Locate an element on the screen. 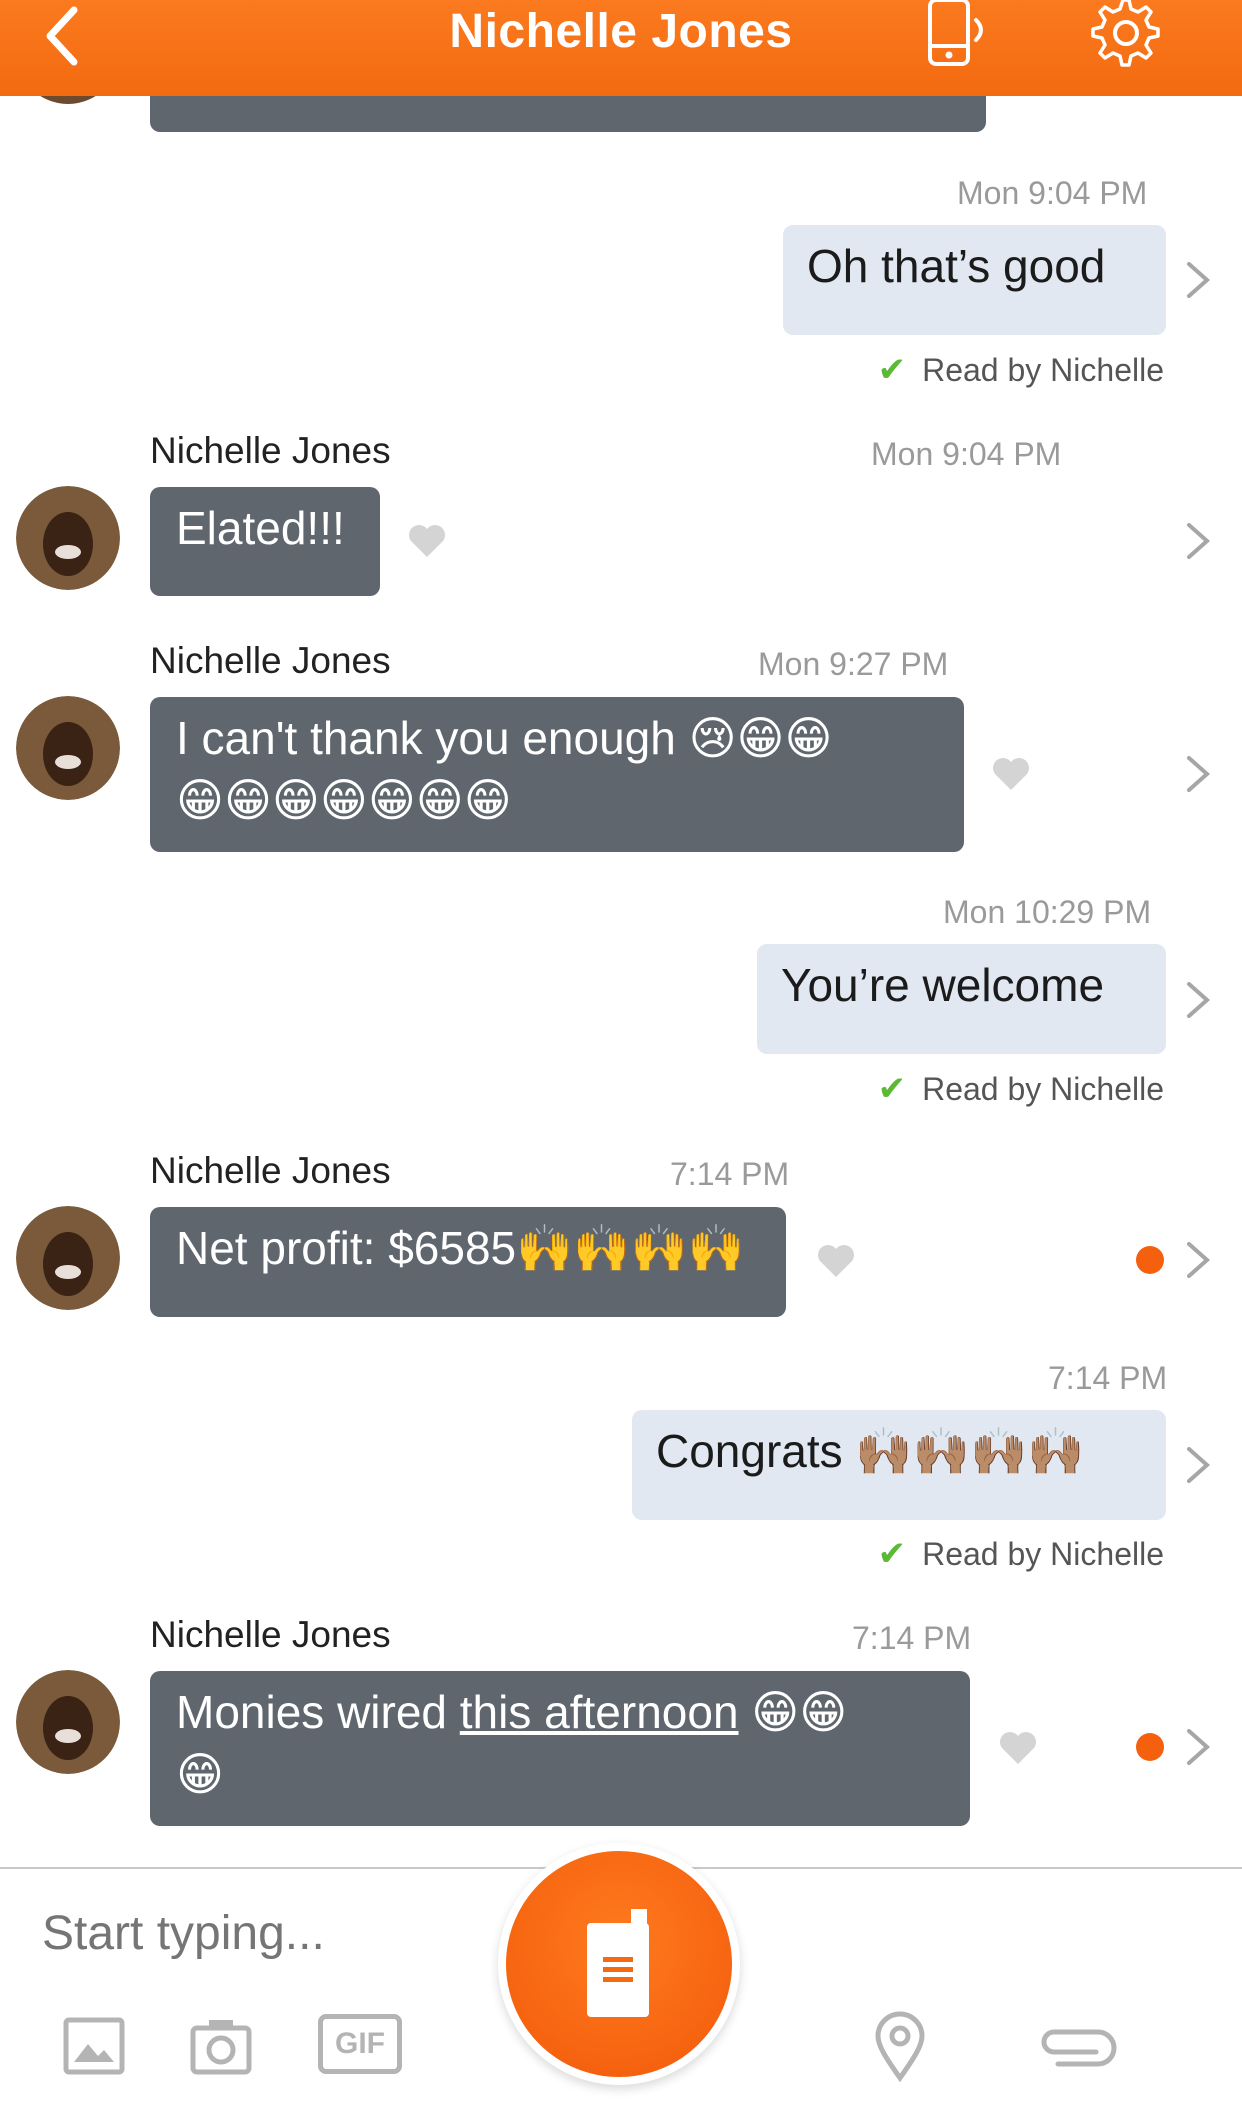 This screenshot has width=1242, height=2112. message-text: Congrats 🙌🏽🙌🏽🙌🏽🙌🏽 is located at coordinates (870, 1451).